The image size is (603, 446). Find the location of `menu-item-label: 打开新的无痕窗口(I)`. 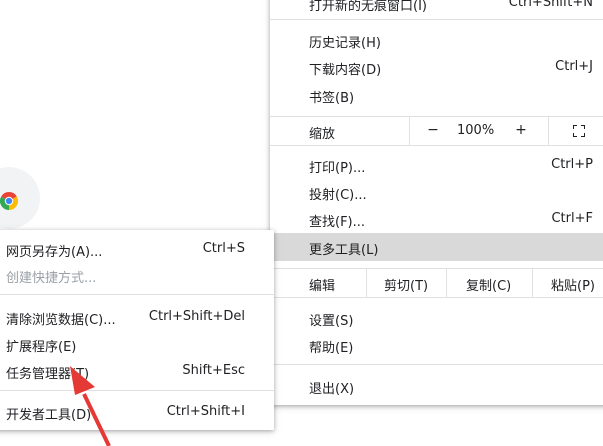

menu-item-label: 打开新的无痕窗口(I) is located at coordinates (368, 7).